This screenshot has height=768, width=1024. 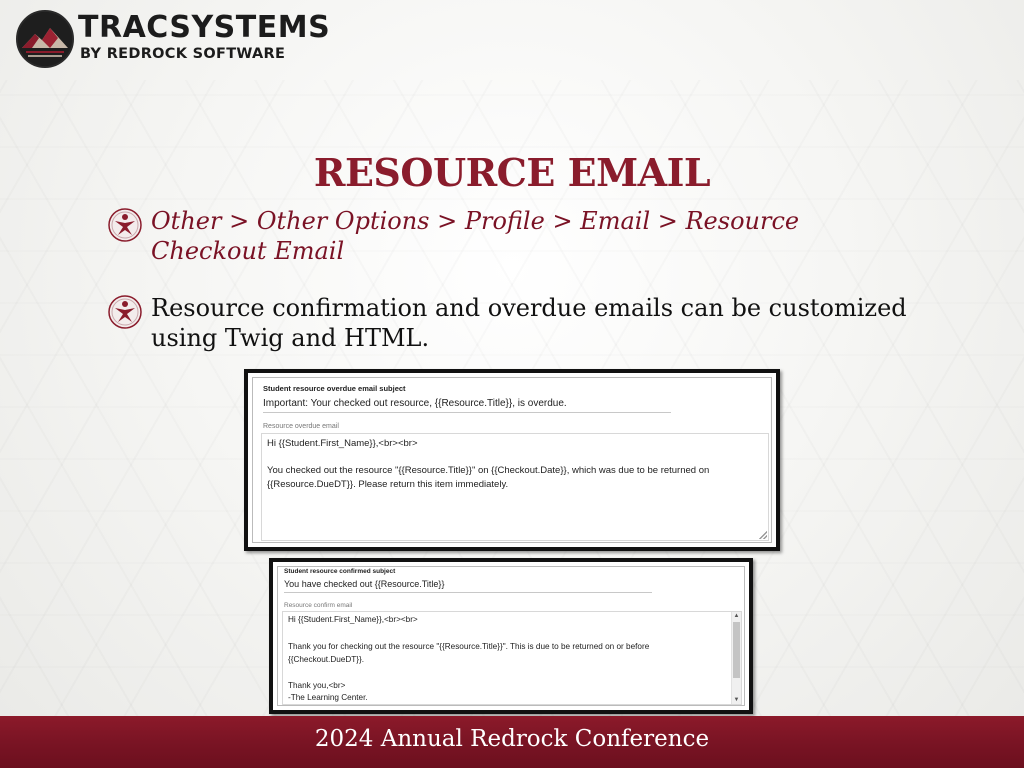 What do you see at coordinates (340, 571) in the screenshot?
I see `confirm-subject-label: Student resource confirmed subject` at bounding box center [340, 571].